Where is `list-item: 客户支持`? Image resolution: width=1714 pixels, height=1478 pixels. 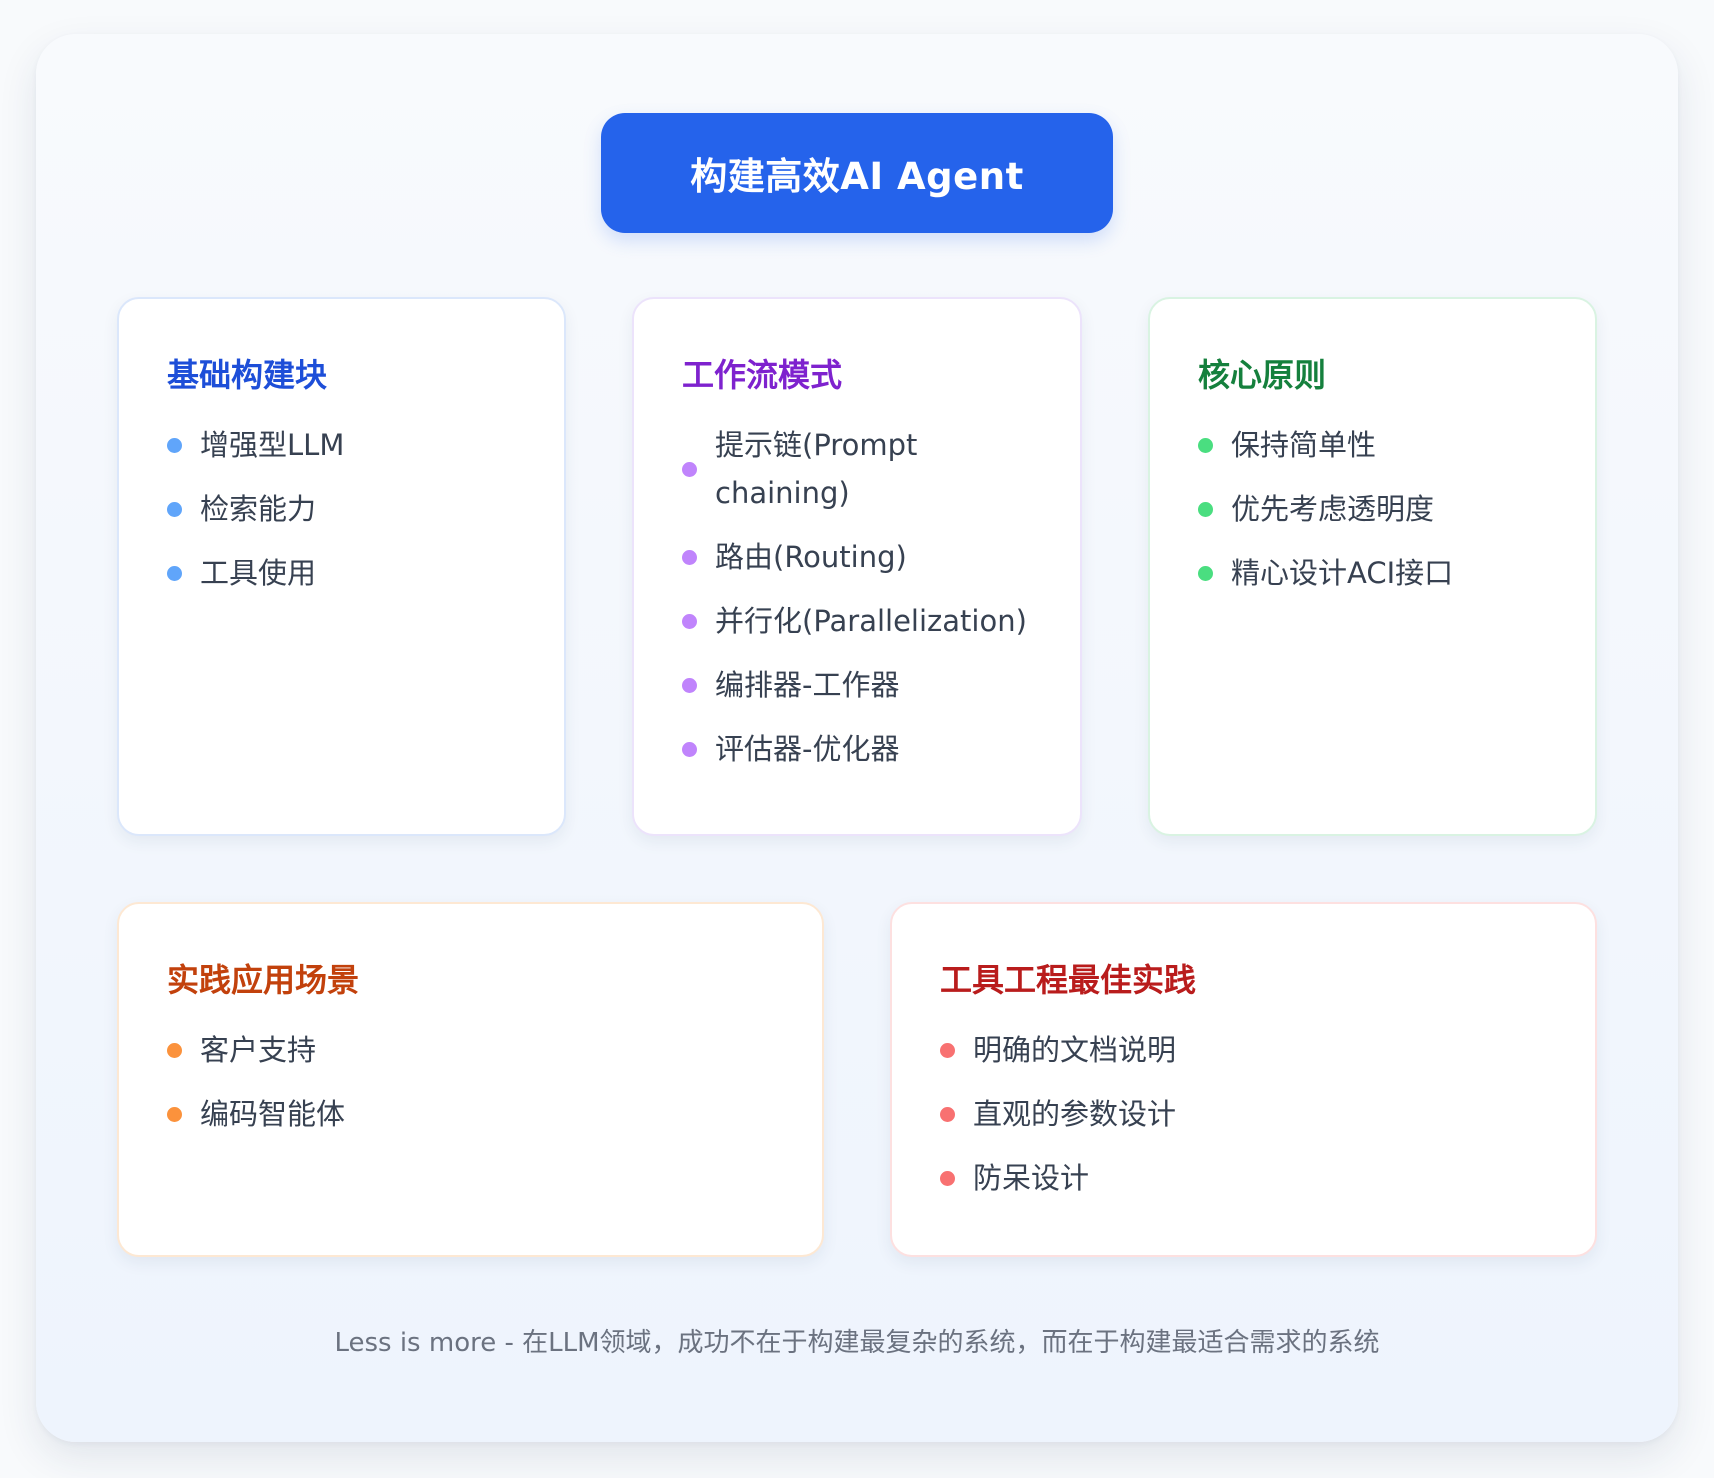
list-item: 客户支持 is located at coordinates (470, 1050).